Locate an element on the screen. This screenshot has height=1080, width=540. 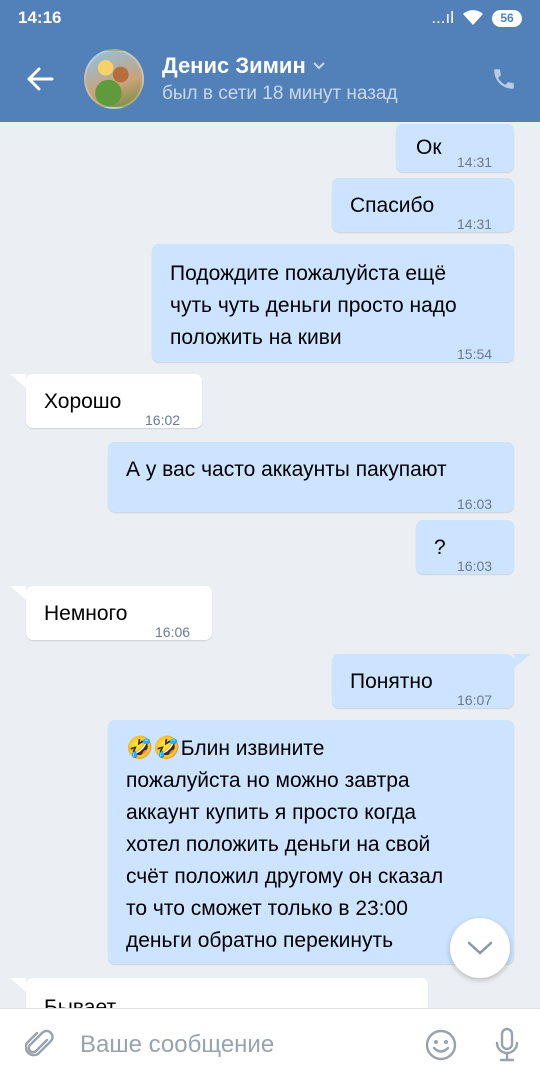
chat-toolbar: Денис Зимин был в сети 18 минут назад is located at coordinates (270, 79).